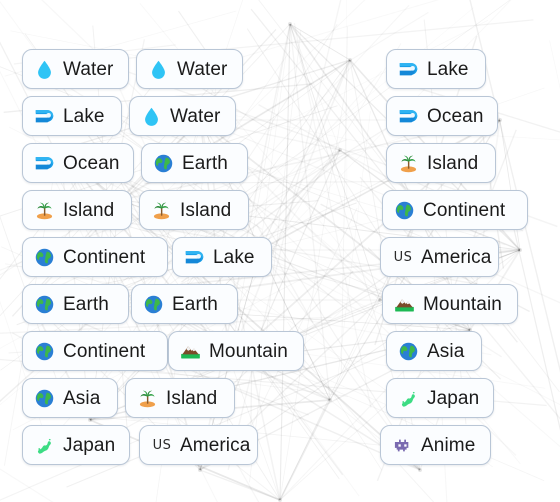 The width and height of the screenshot is (560, 502). I want to click on element-pill-anime: Anime, so click(435, 445).